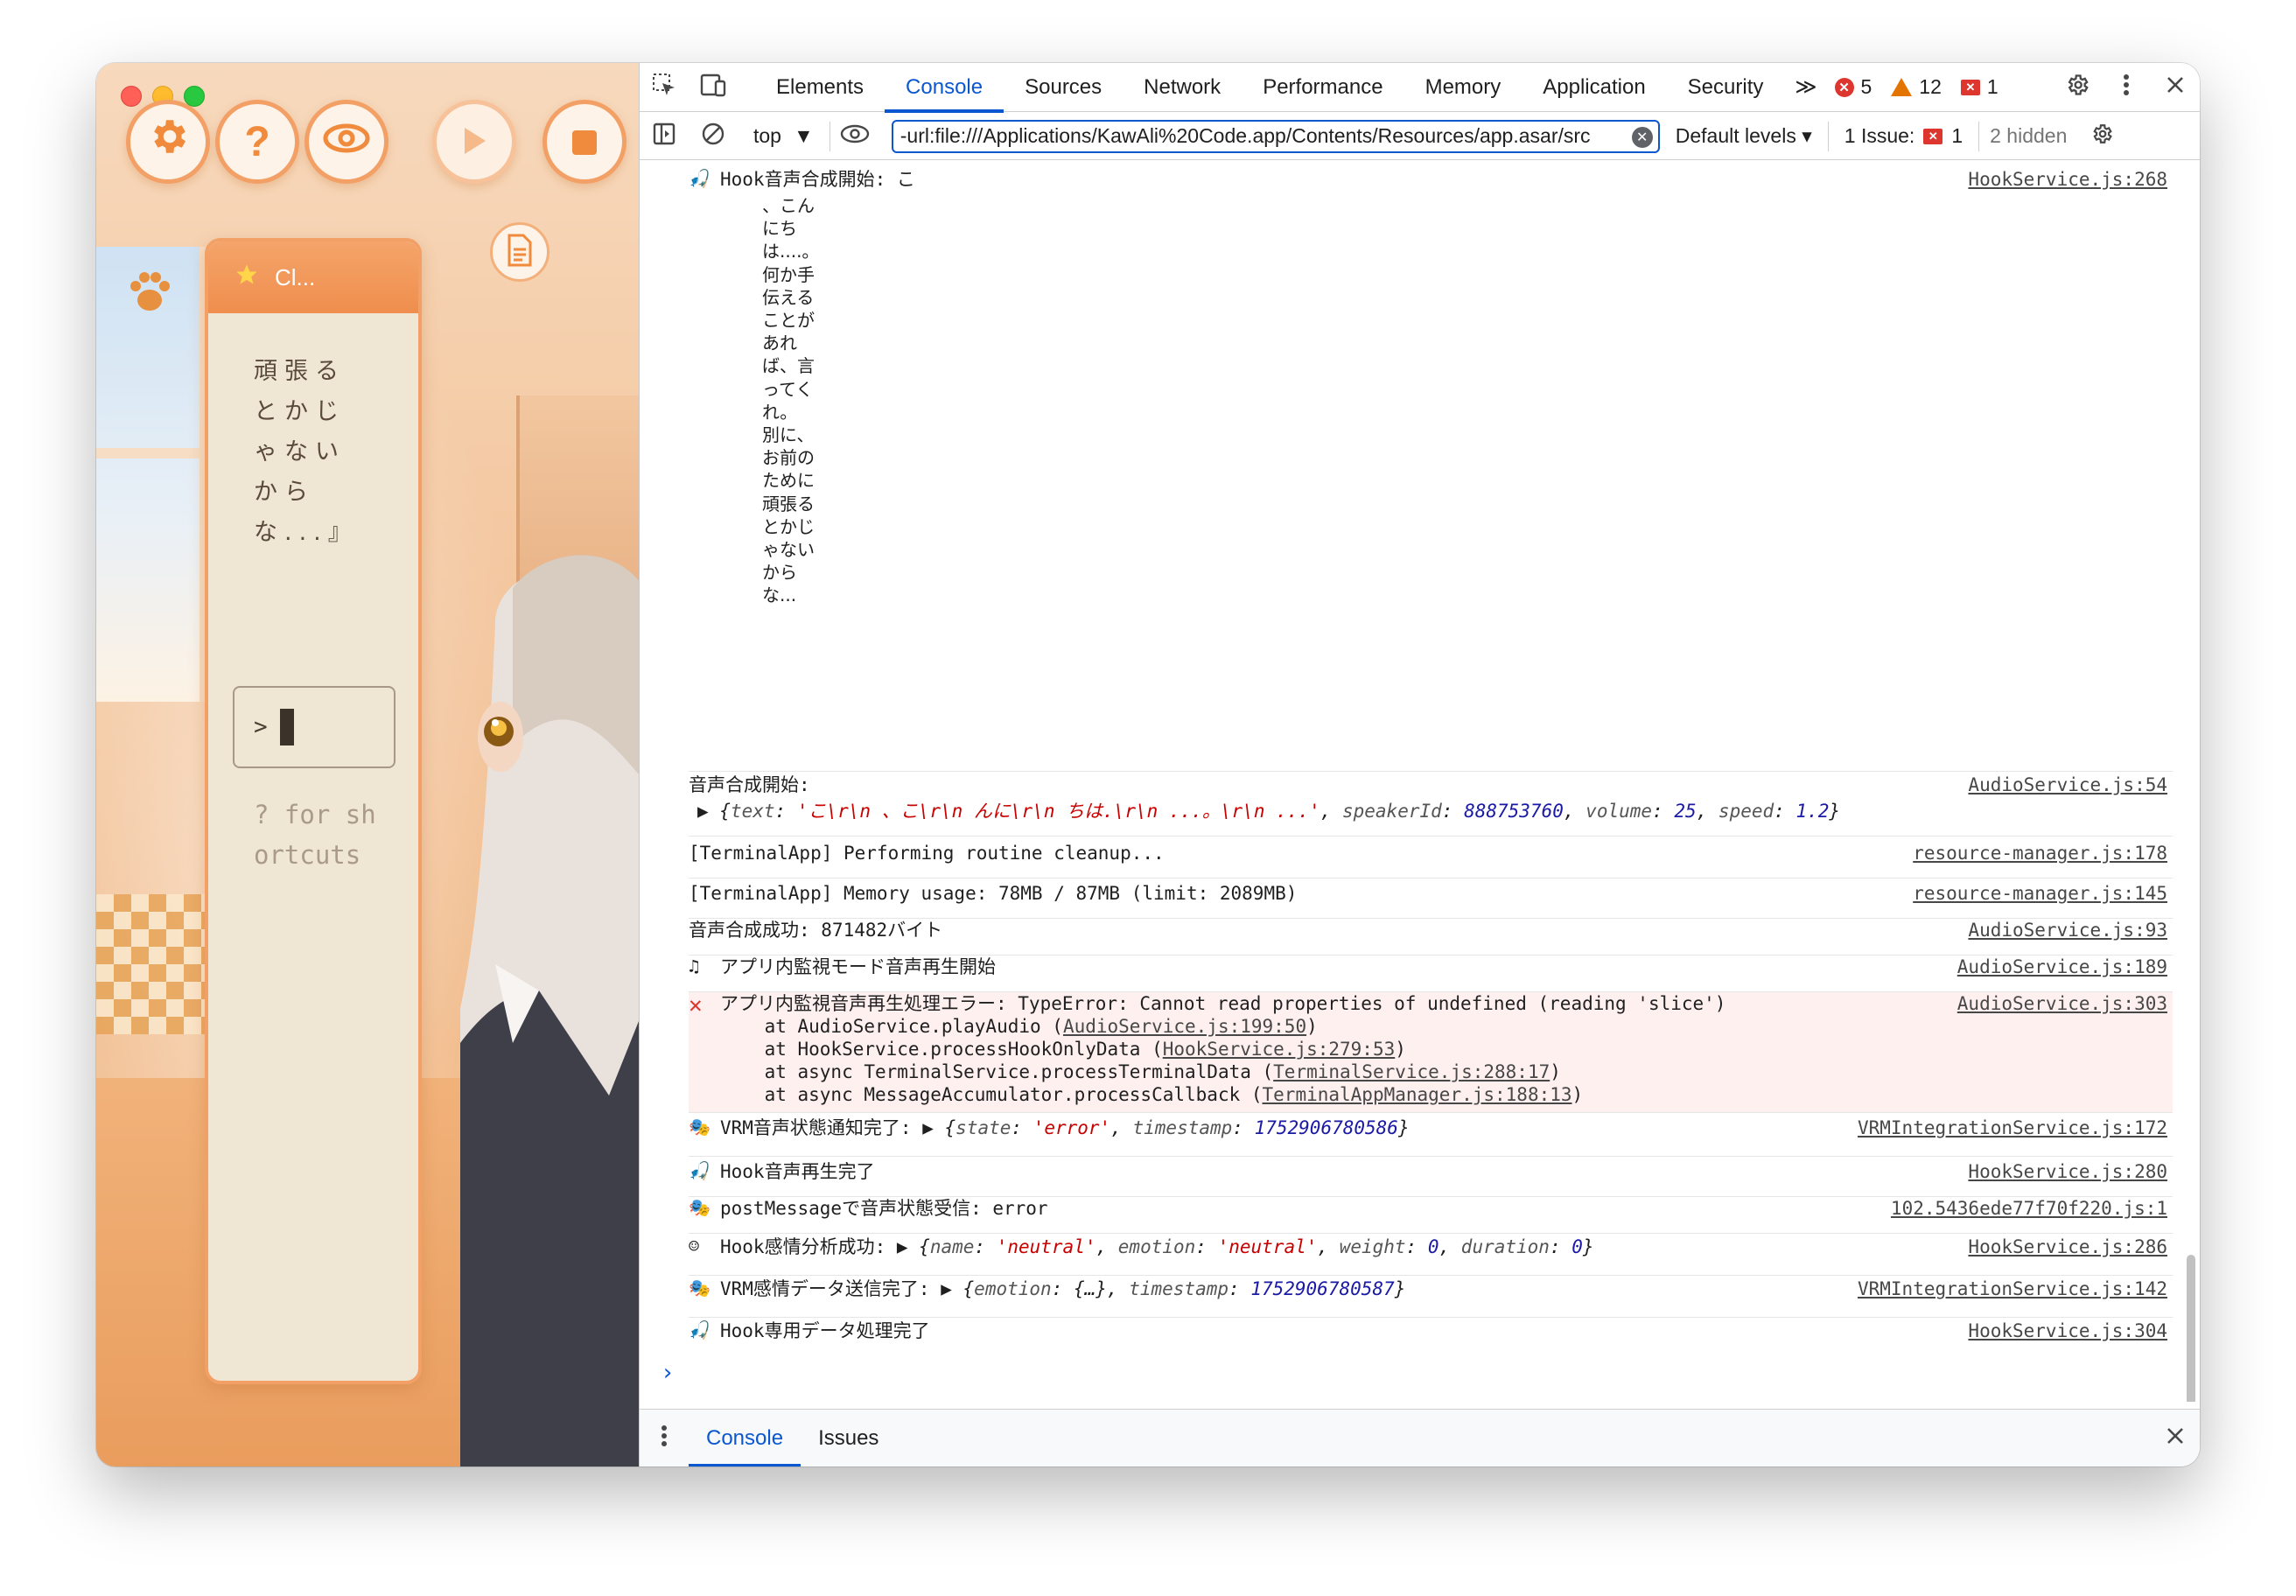  I want to click on object-value: 0, so click(1577, 1246).